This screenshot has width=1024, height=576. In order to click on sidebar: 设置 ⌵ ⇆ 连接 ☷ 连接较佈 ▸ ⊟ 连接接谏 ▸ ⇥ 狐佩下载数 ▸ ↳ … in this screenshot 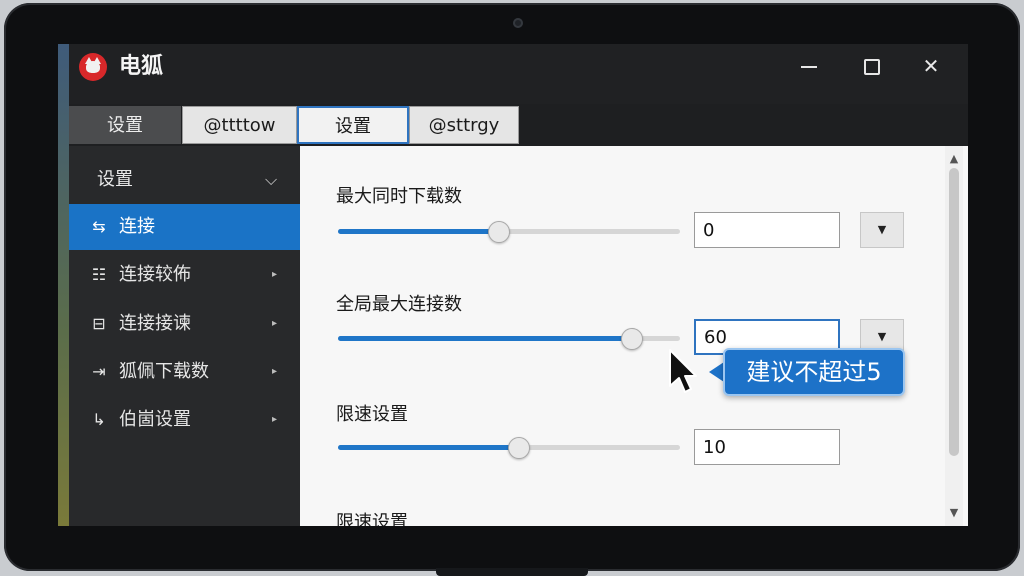, I will do `click(184, 336)`.